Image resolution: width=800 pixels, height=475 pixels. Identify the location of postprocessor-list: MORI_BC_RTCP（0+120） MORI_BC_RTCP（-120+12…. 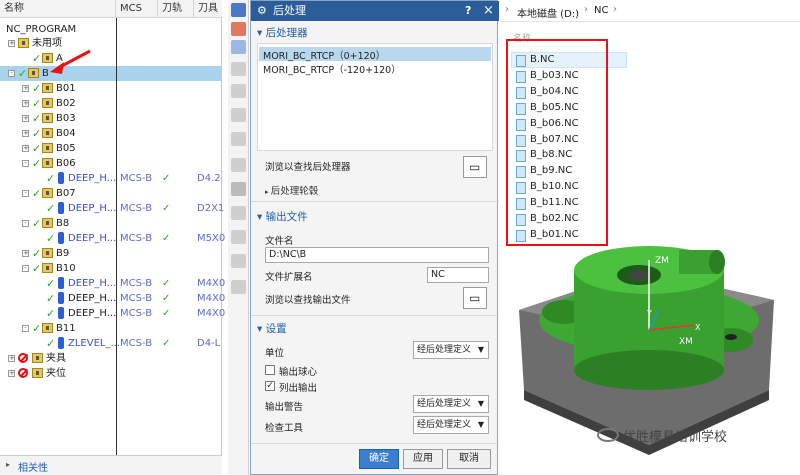
(375, 97).